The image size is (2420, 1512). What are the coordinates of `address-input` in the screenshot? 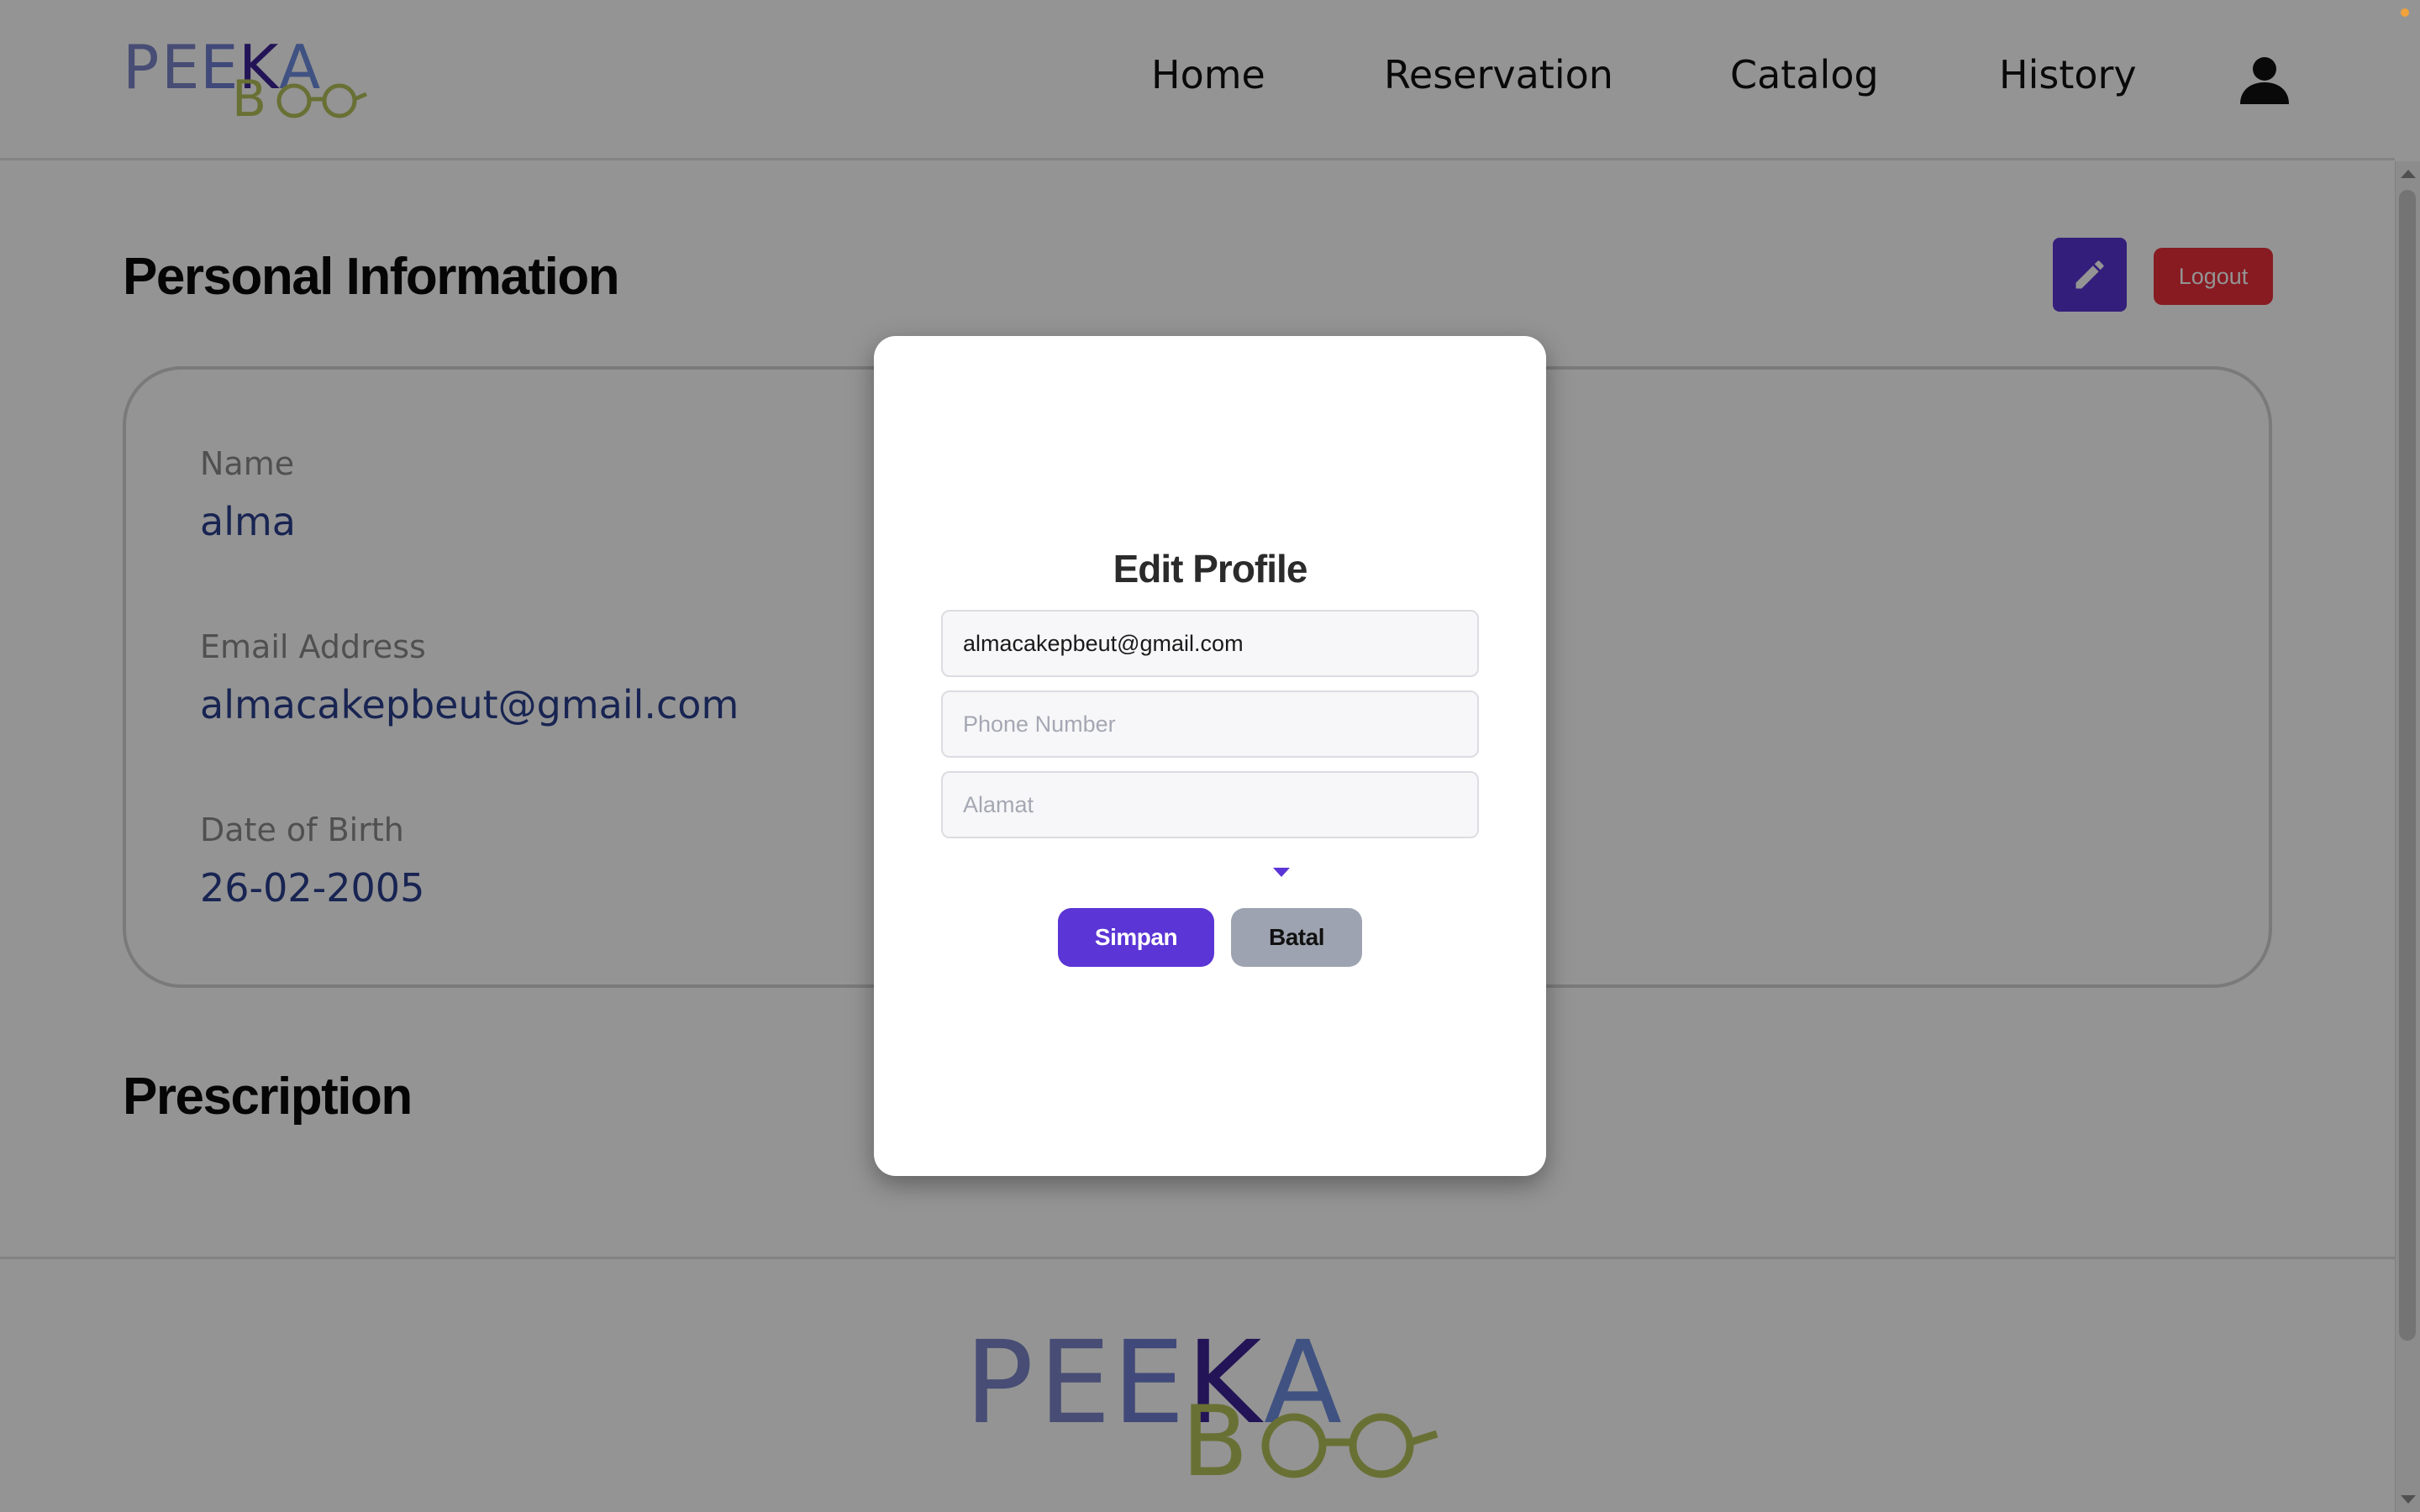 It's located at (1210, 804).